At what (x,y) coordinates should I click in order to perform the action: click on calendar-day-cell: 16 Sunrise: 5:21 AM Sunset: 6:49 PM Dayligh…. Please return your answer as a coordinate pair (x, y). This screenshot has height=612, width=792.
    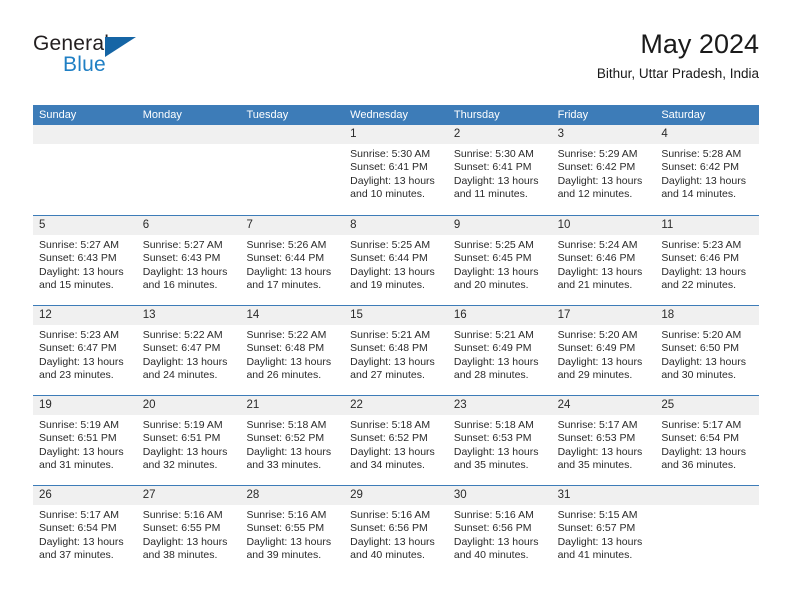
    Looking at the image, I should click on (499, 350).